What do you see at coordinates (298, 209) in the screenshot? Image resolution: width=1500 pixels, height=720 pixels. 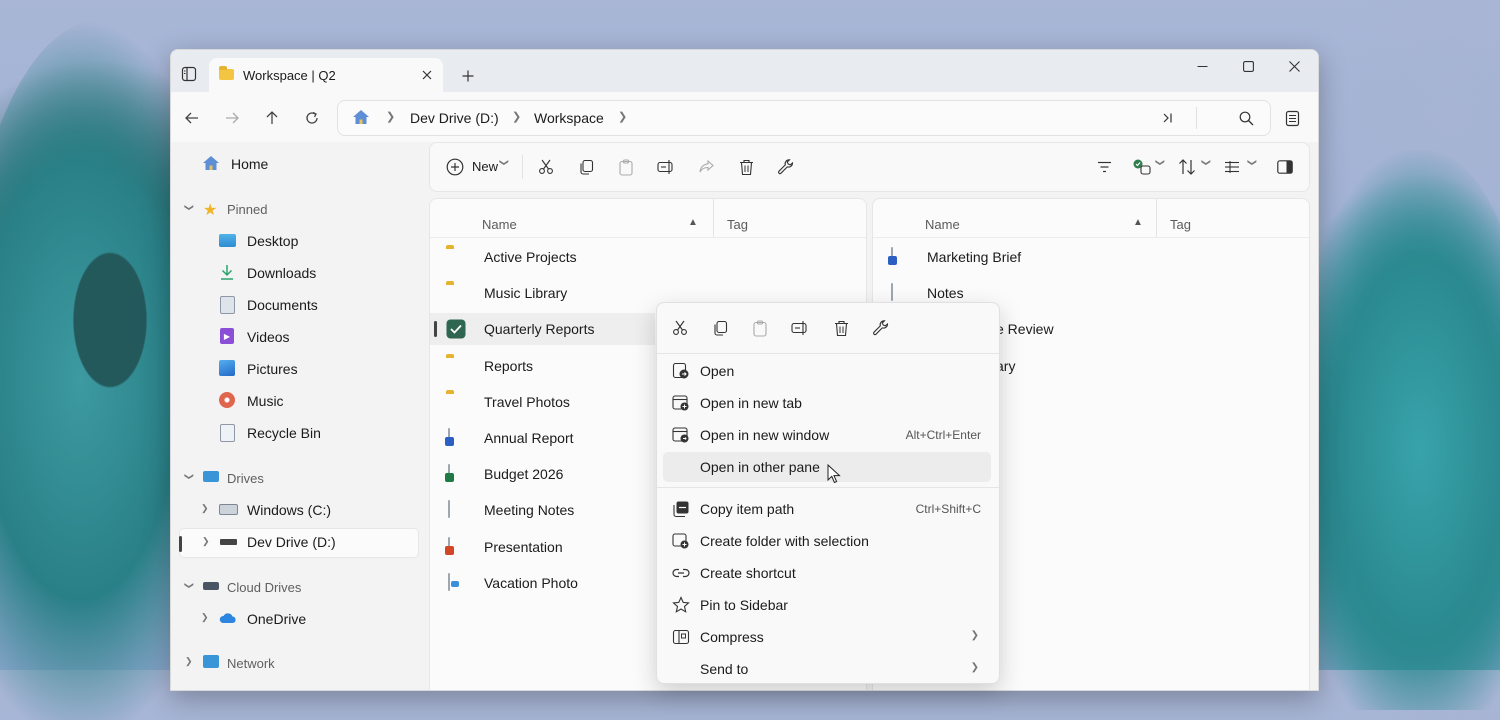 I see `sidebar-section-pinned: ❯ ★ Pinned` at bounding box center [298, 209].